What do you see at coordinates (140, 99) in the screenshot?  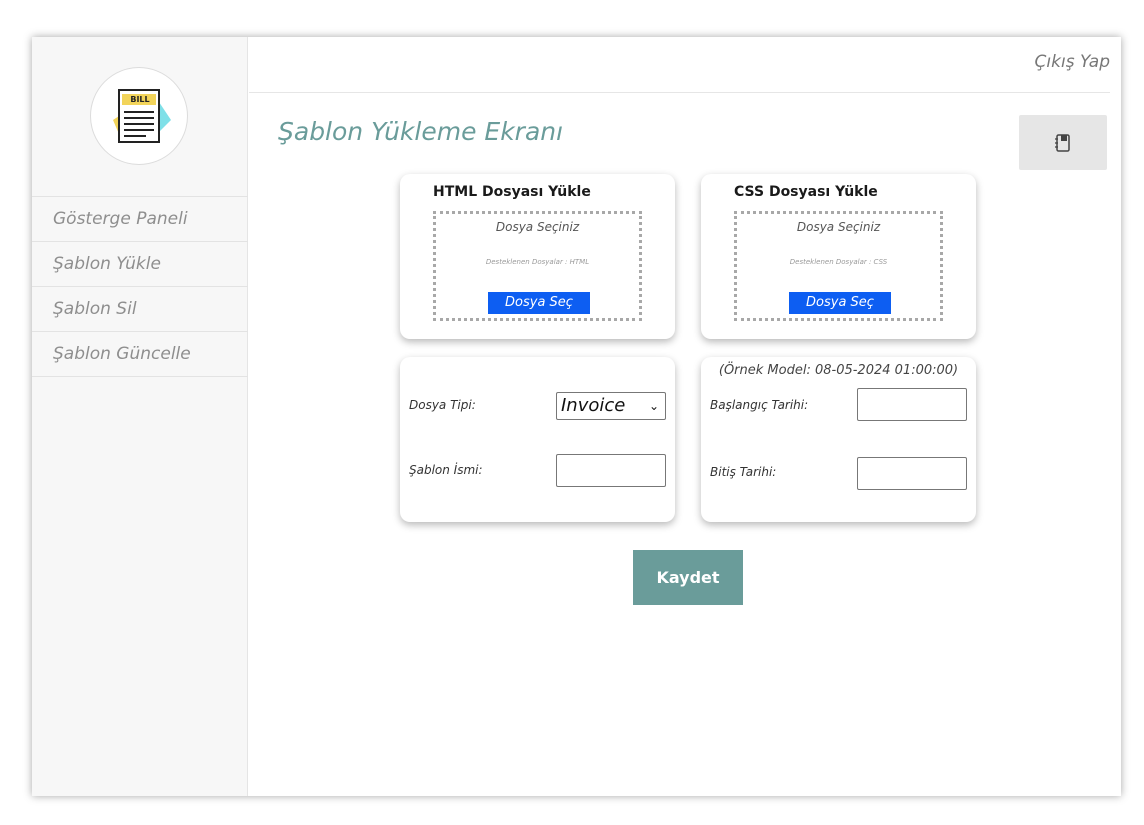 I see `logo-text: BILL` at bounding box center [140, 99].